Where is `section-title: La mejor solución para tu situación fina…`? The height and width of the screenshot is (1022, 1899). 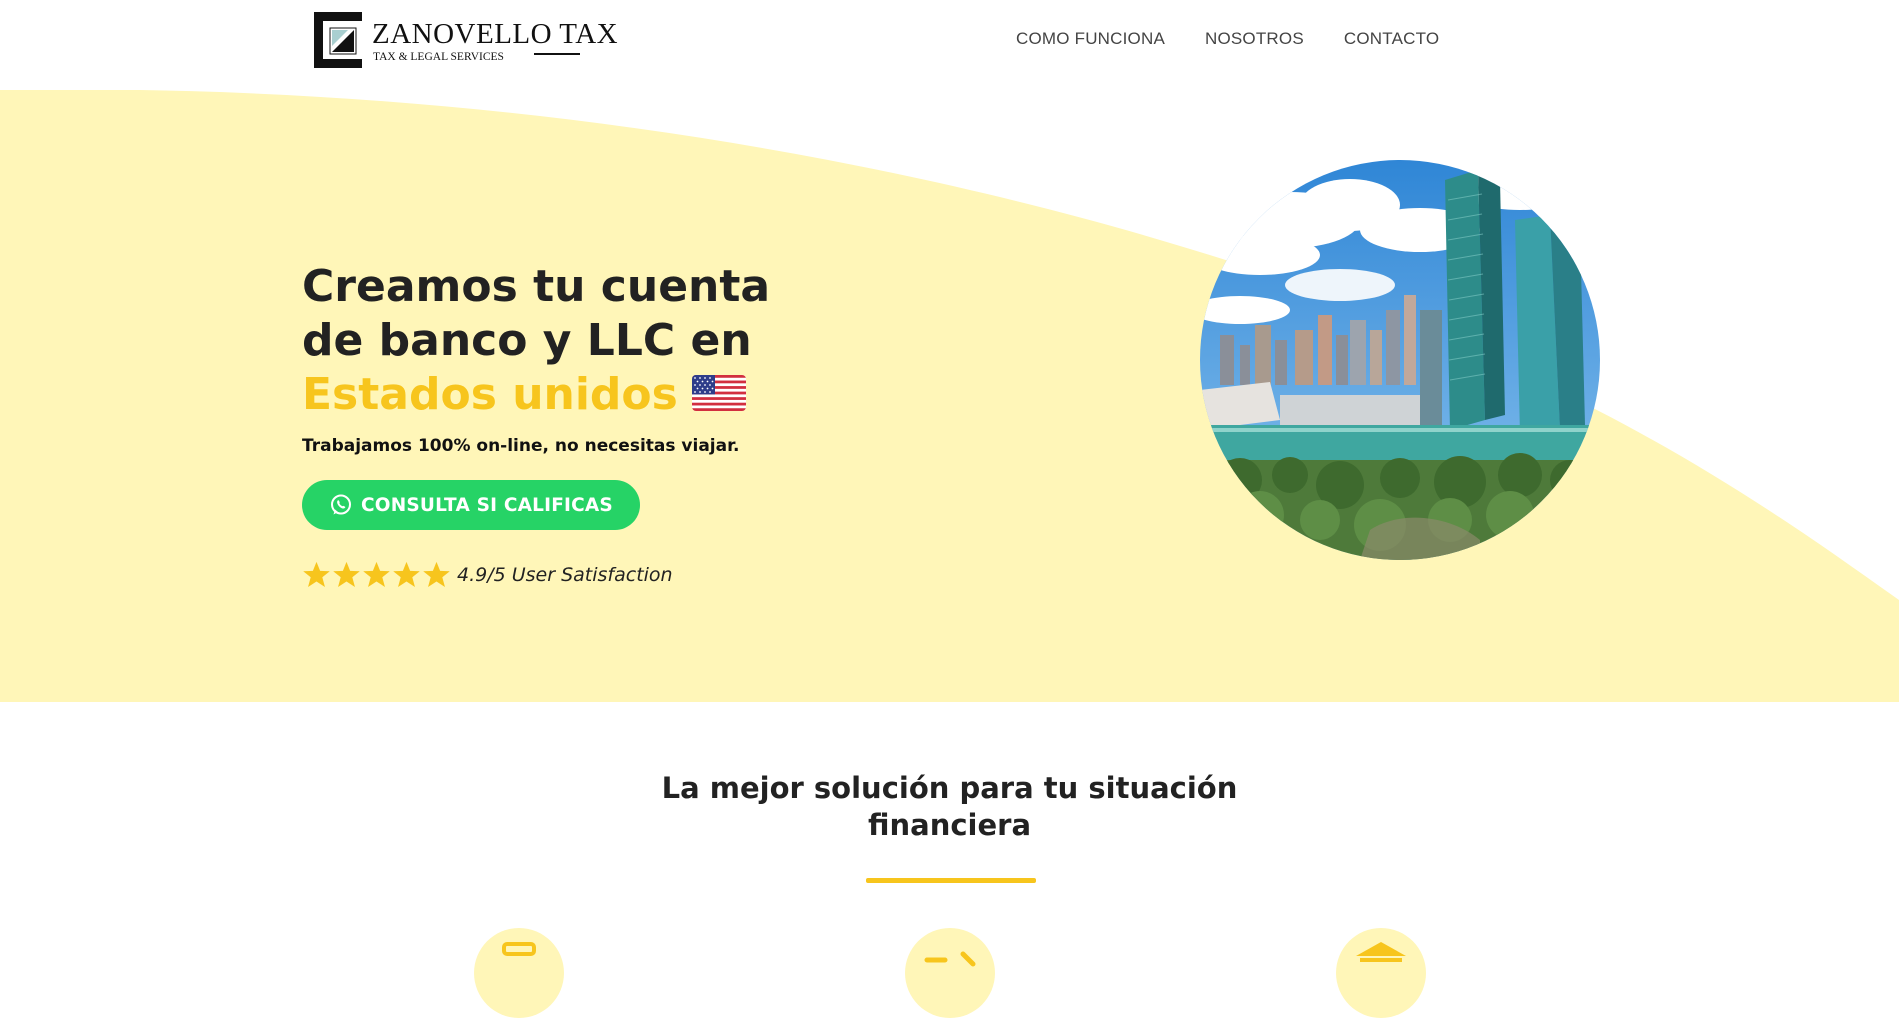
section-title: La mejor solución para tu situación fina… is located at coordinates (949, 807).